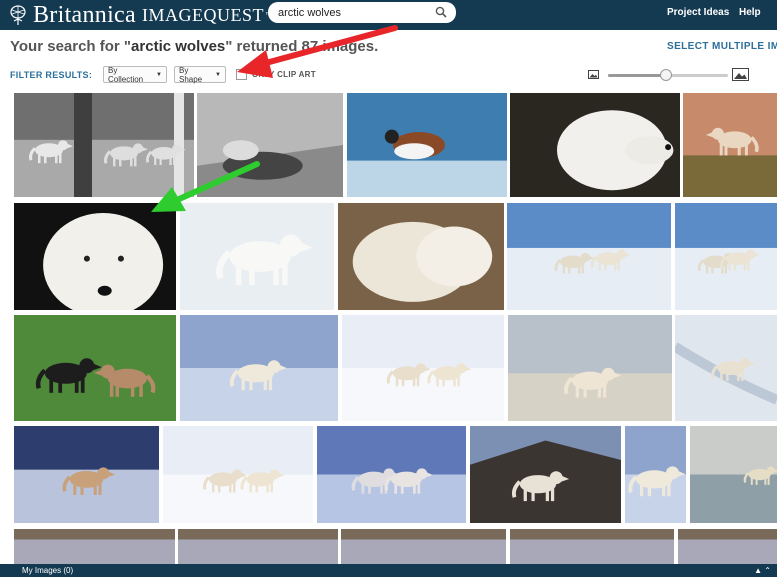 The width and height of the screenshot is (777, 577). I want to click on slider-handle, so click(666, 75).